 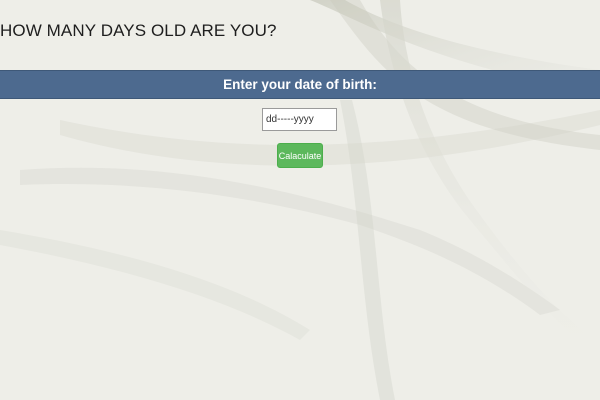 What do you see at coordinates (300, 155) in the screenshot?
I see `calculate-button: Calaculate` at bounding box center [300, 155].